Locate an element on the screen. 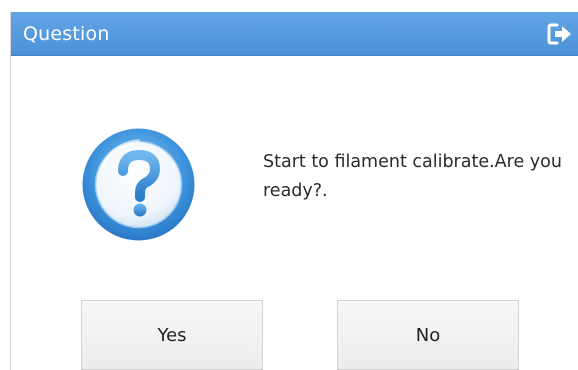 The width and height of the screenshot is (578, 370). yes-button: Yes is located at coordinates (172, 335).